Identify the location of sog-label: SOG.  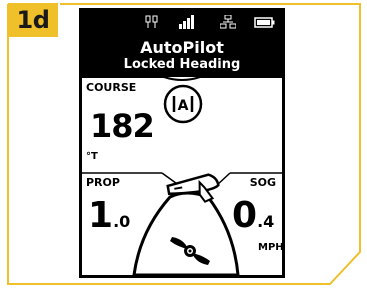
(262, 182).